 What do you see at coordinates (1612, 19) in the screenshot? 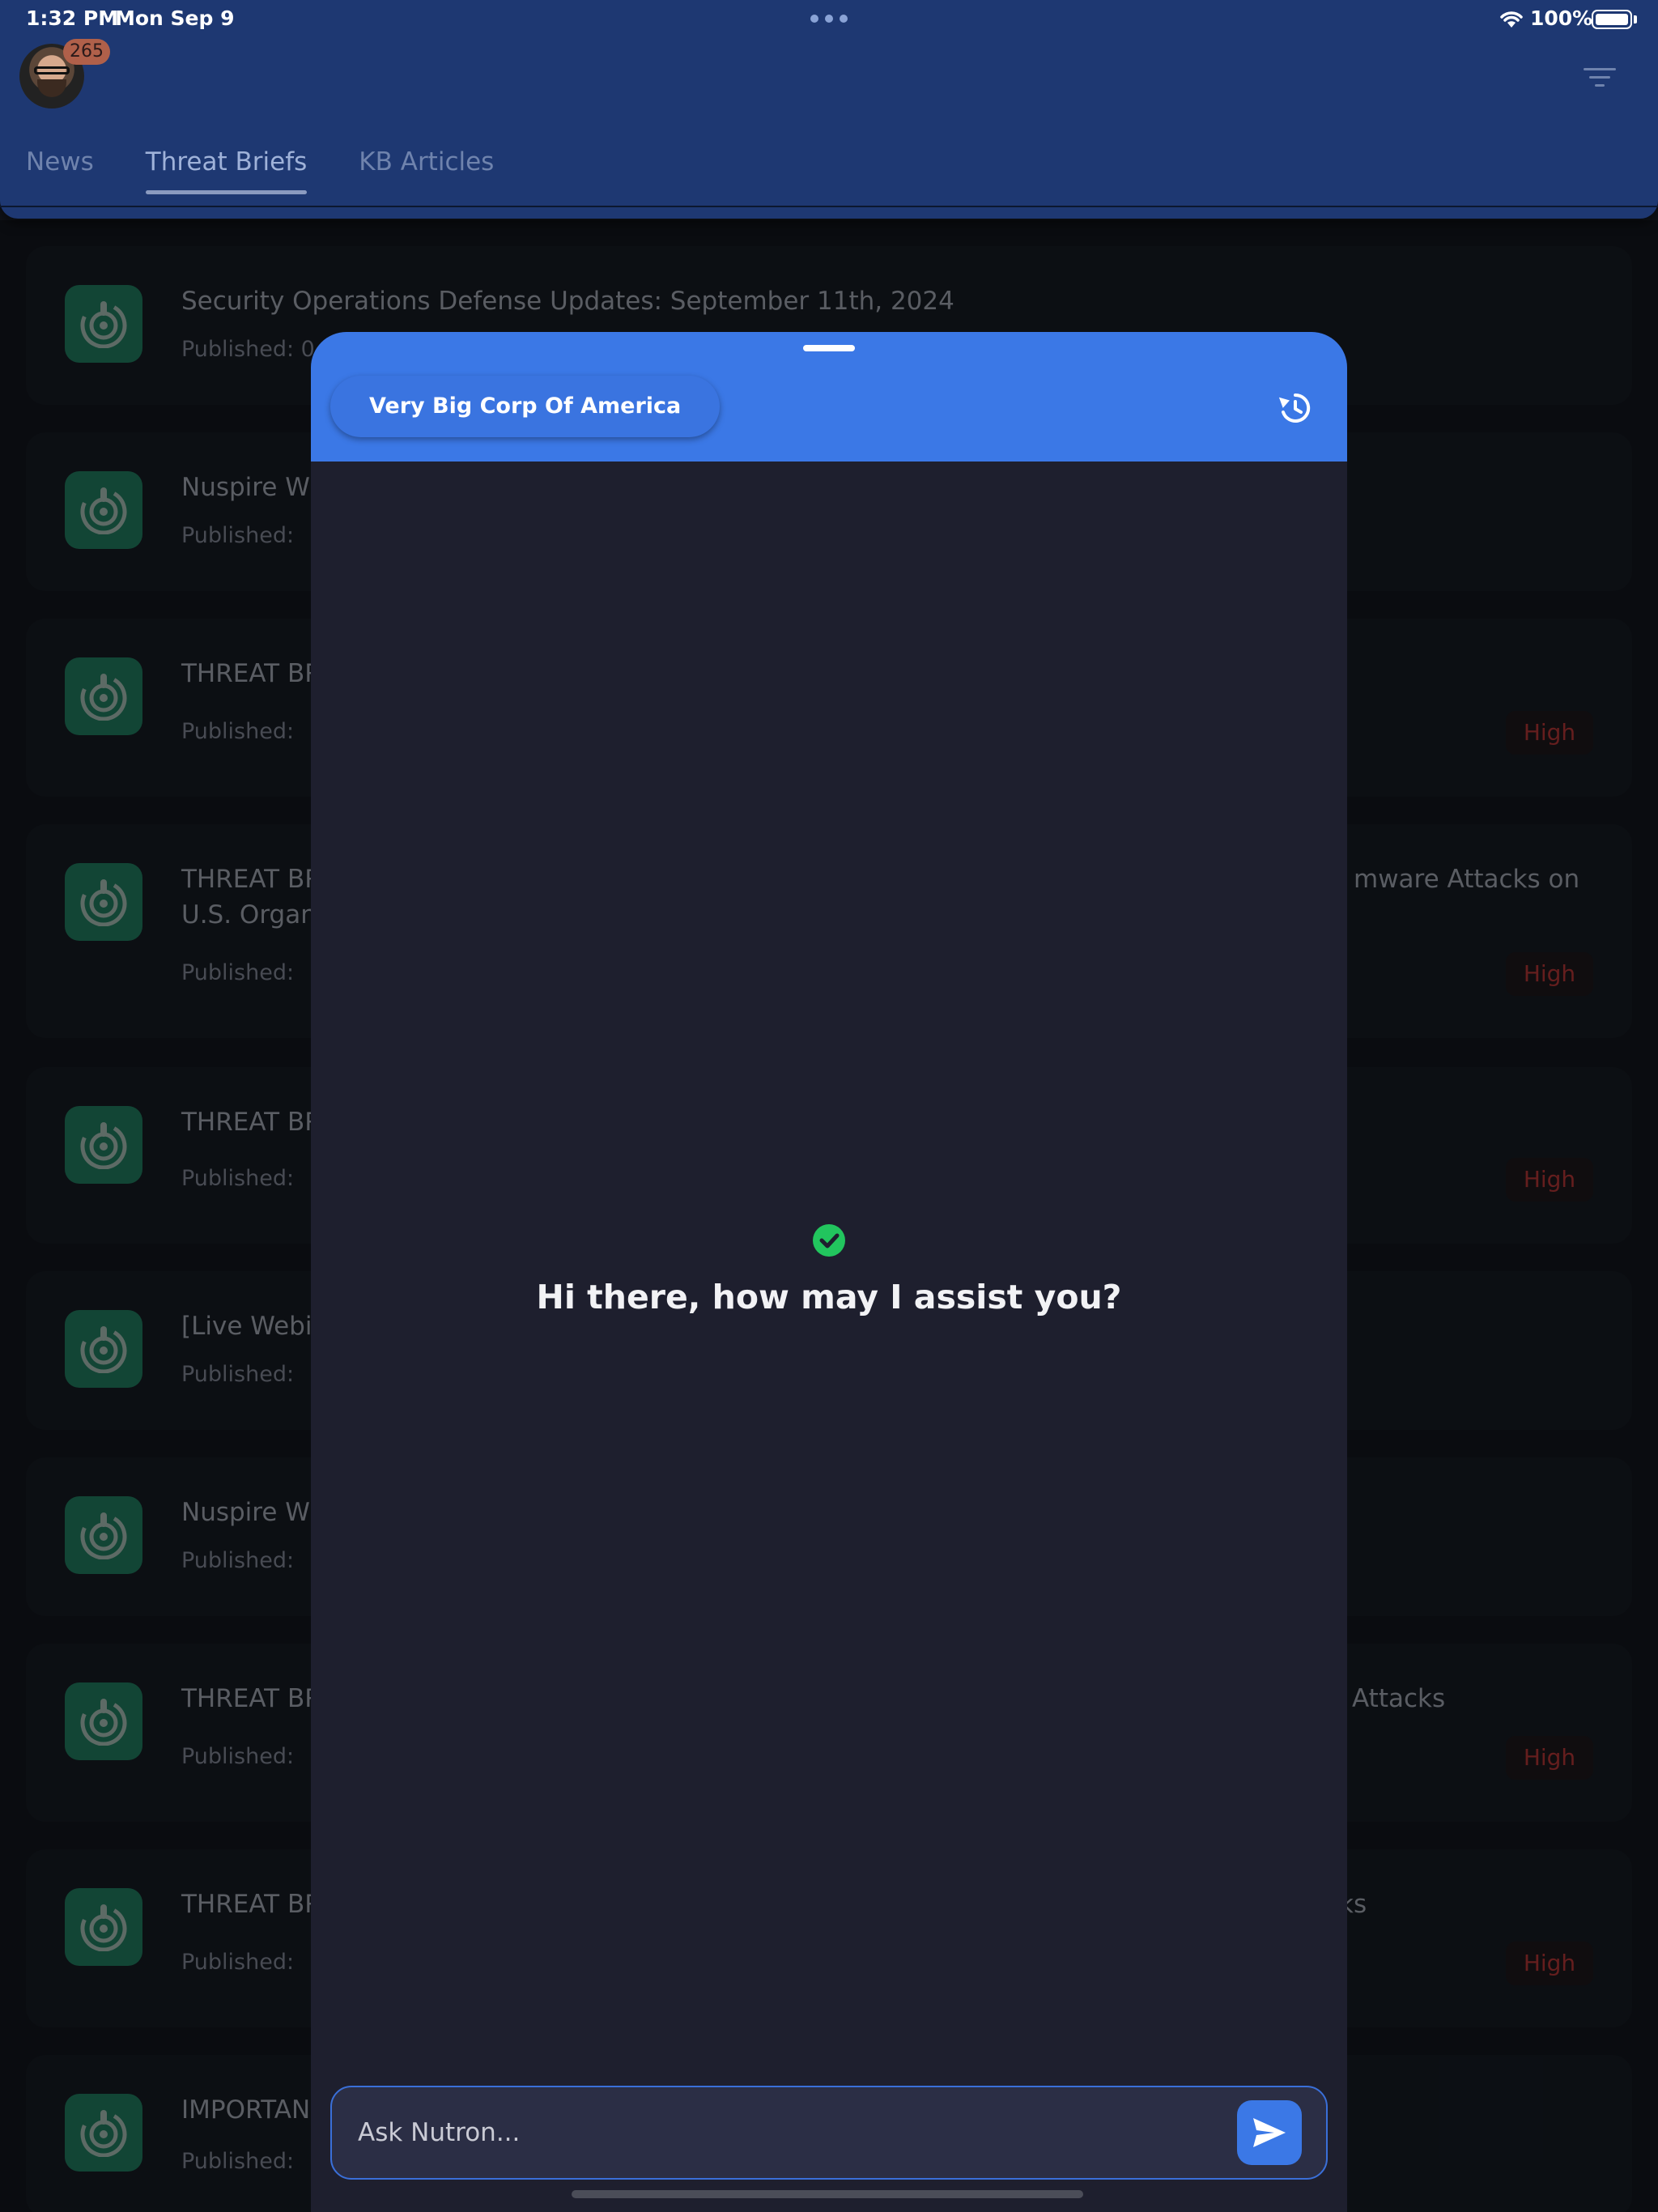
I see `battery-icon` at bounding box center [1612, 19].